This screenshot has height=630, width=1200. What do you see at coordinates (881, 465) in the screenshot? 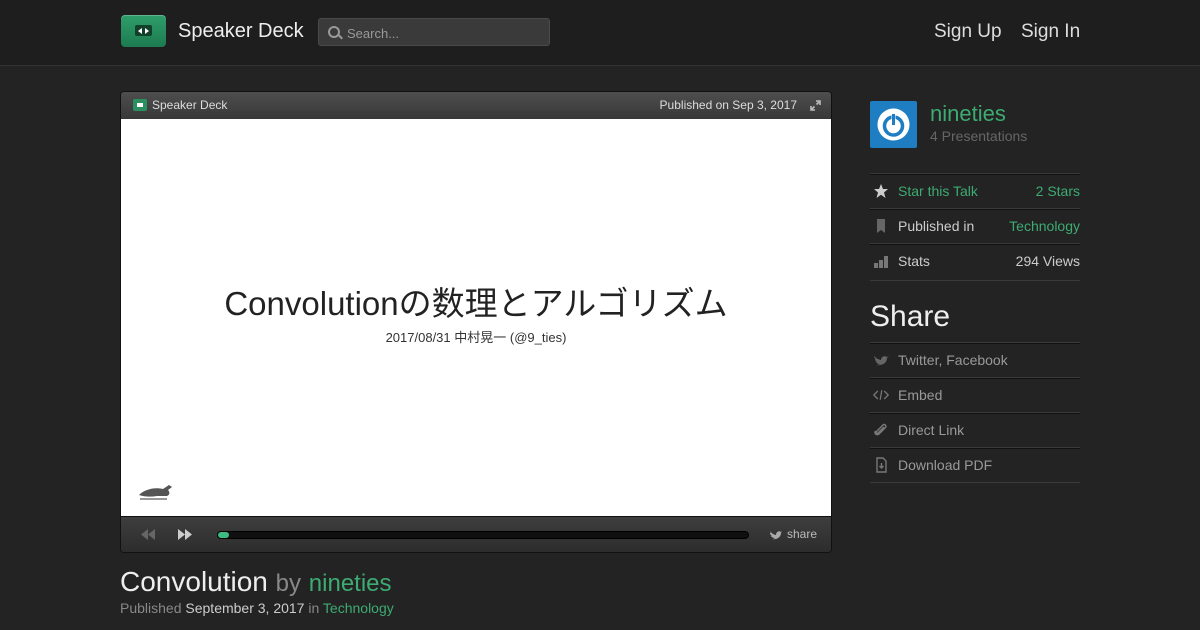
I see `download-pdf-icon` at bounding box center [881, 465].